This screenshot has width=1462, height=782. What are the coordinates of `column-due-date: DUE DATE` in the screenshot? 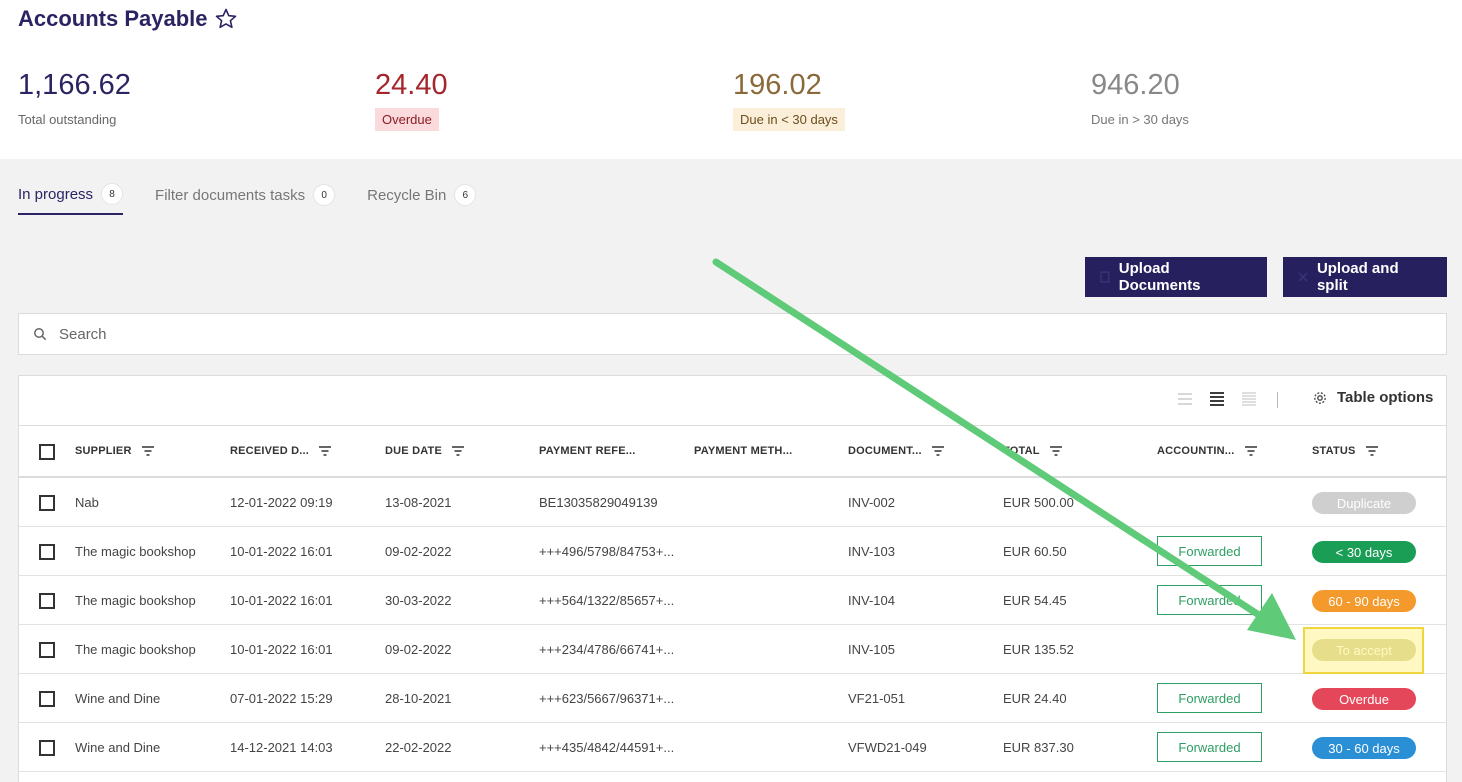 It's located at (425, 451).